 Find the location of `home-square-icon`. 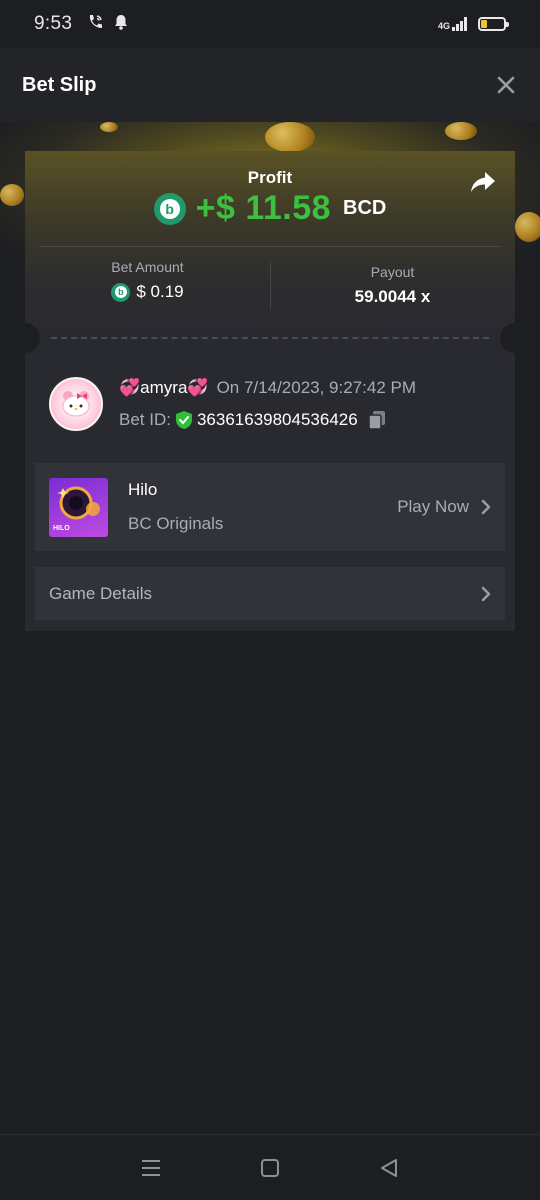

home-square-icon is located at coordinates (269, 1167).